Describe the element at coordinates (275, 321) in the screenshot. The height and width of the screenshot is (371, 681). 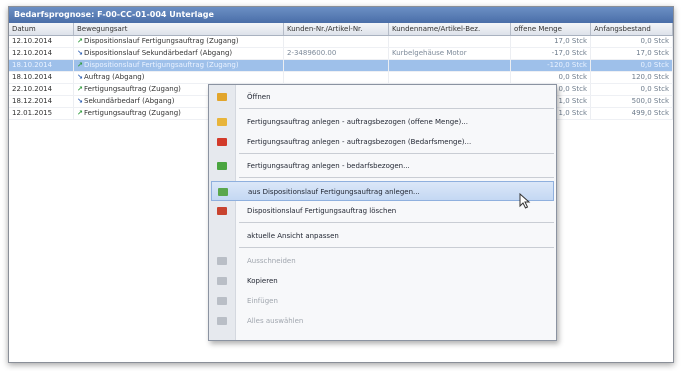
I see `menu-item-label: Alles auswählen` at that location.